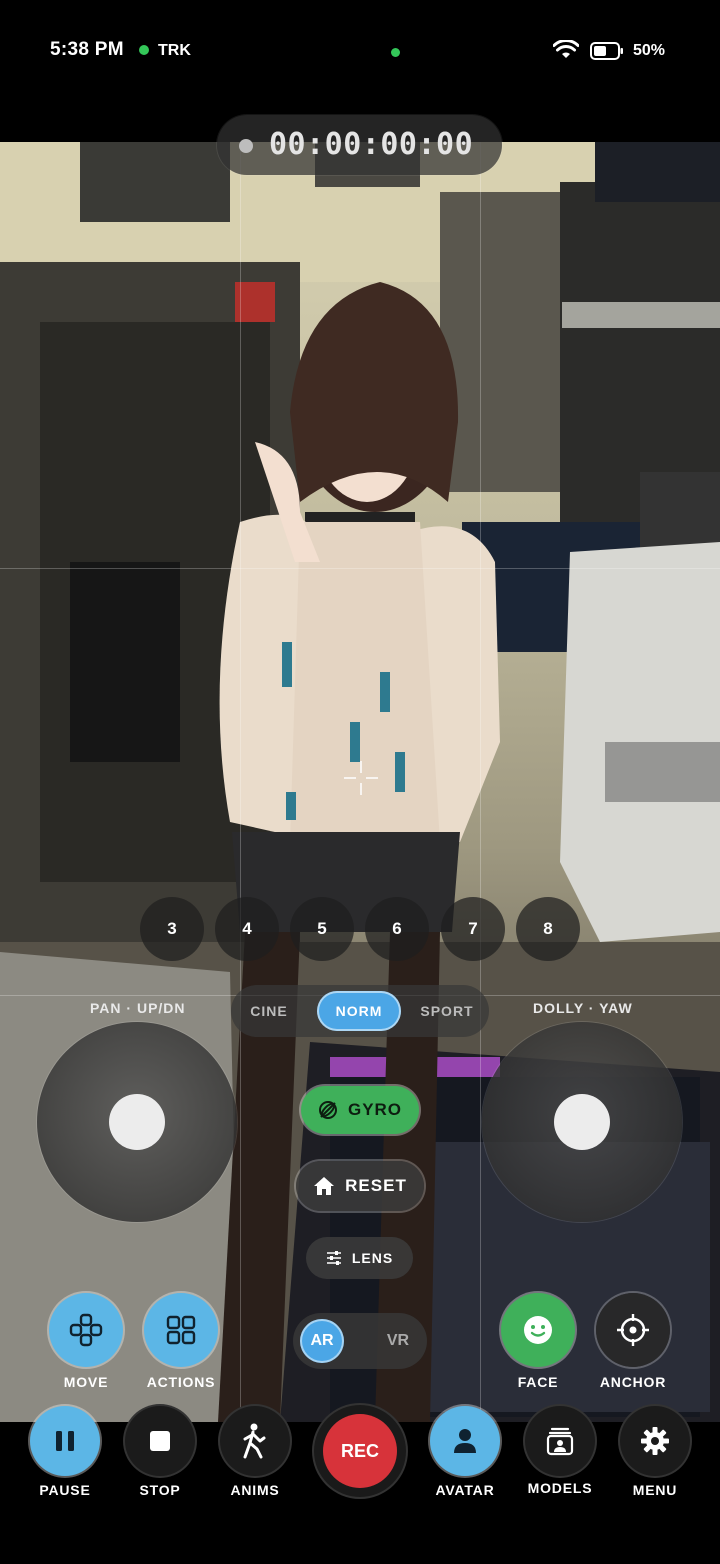 Image resolution: width=720 pixels, height=1564 pixels. I want to click on gyro-label: GYRO, so click(375, 1109).